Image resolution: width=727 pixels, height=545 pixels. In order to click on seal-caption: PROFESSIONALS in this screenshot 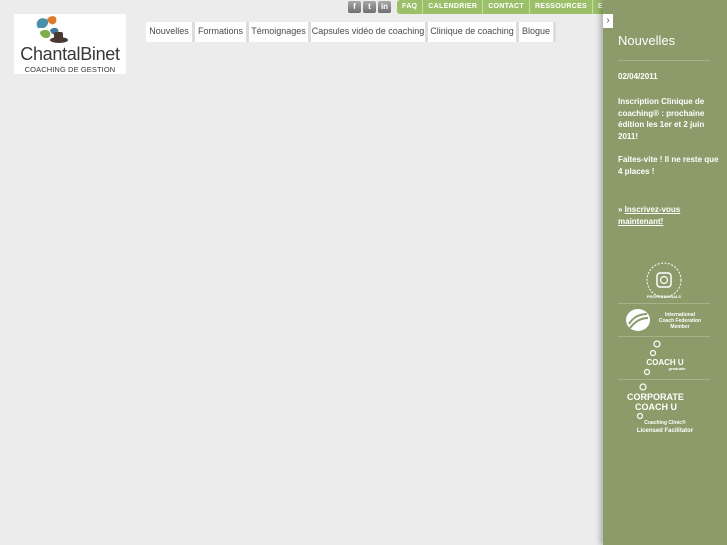, I will do `click(664, 296)`.